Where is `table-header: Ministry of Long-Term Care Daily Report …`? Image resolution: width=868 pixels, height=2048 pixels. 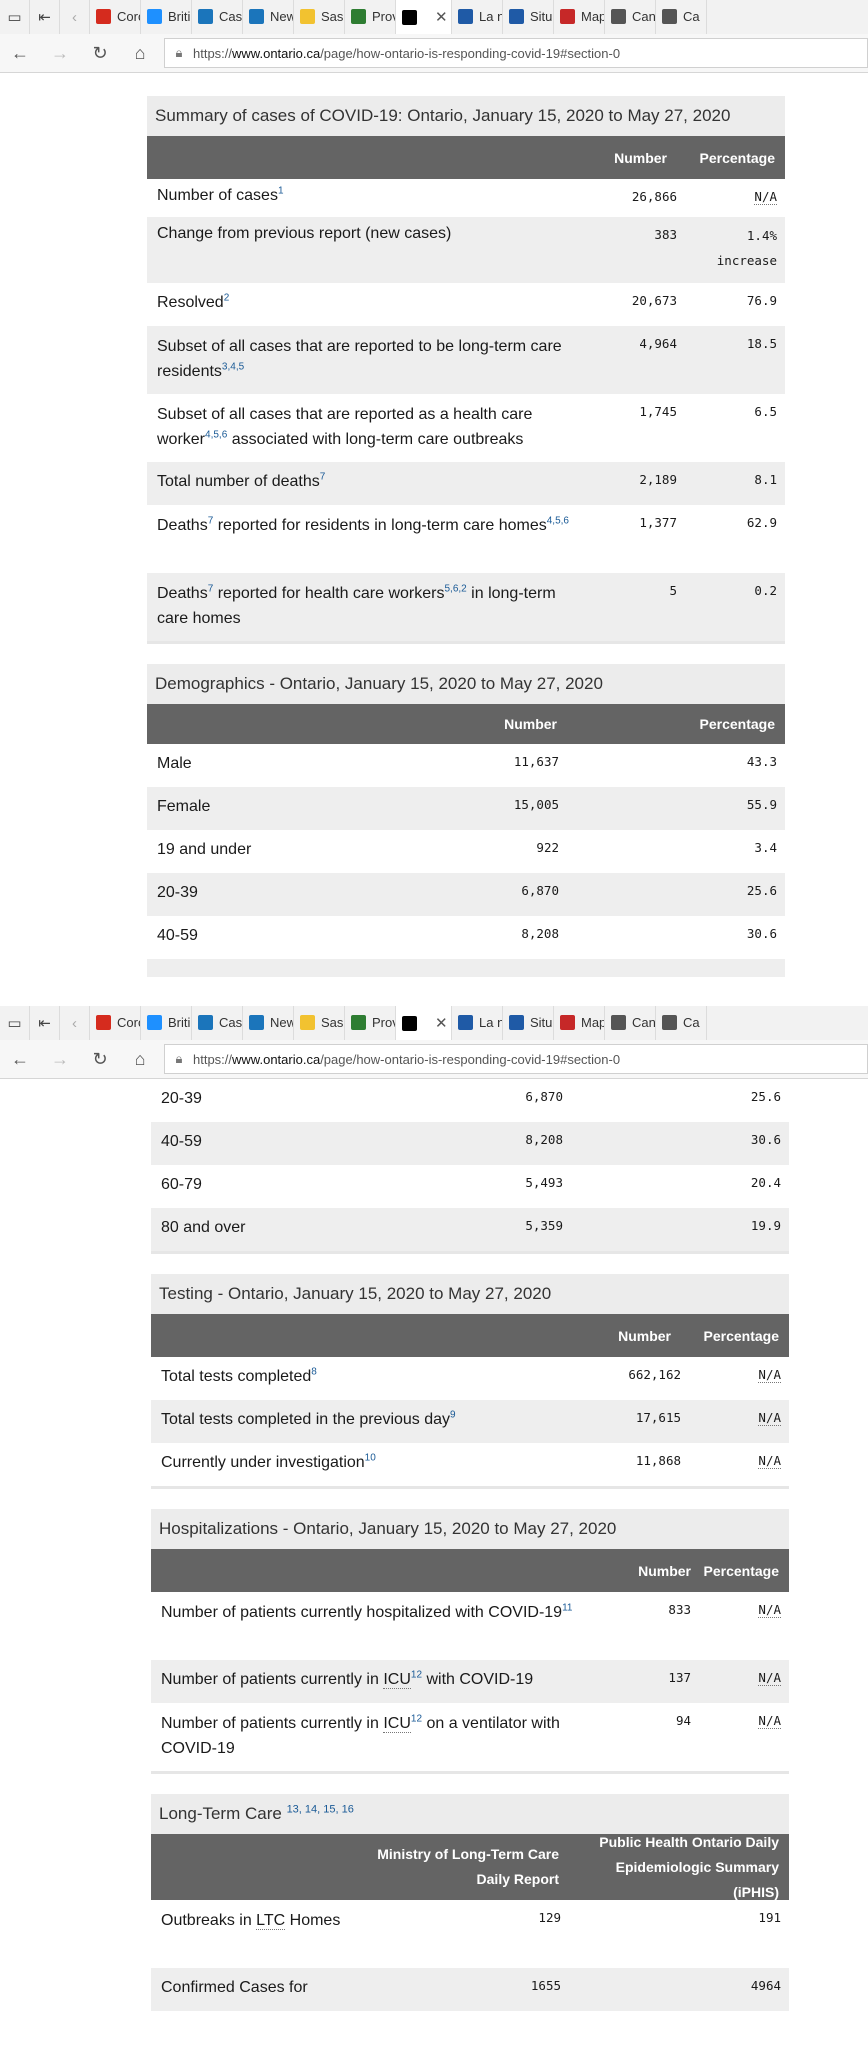 table-header: Ministry of Long-Term Care Daily Report … is located at coordinates (470, 1867).